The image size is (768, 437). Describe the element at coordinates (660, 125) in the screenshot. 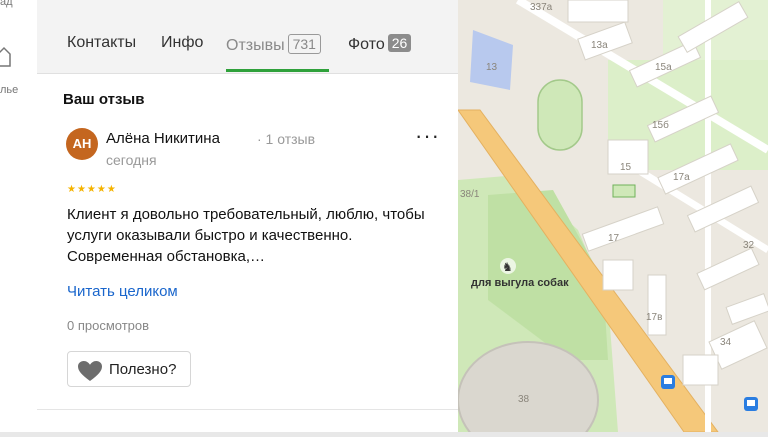

I see `building-label: 15б` at that location.